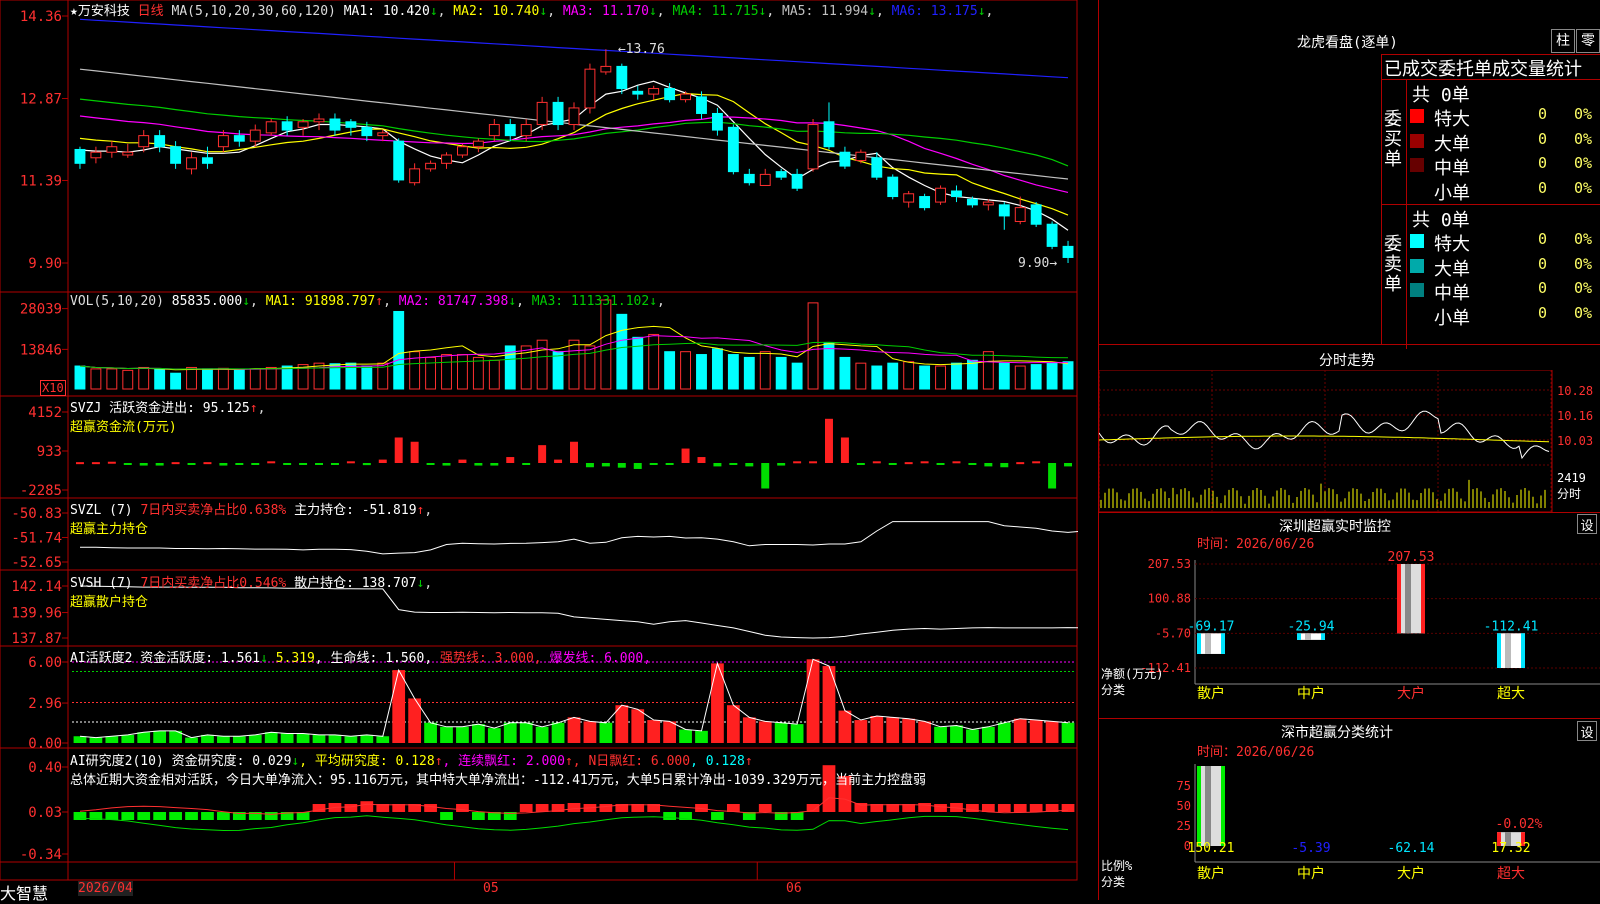  I want to click on ma-value-6: MA6: 13.175, so click(930, 11).